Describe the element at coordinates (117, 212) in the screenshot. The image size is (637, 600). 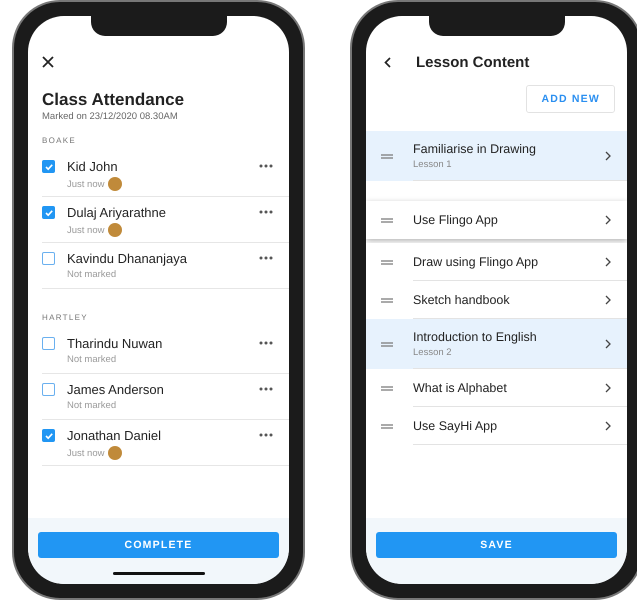
I see `student-name: Dulaj Ariyarathne` at that location.